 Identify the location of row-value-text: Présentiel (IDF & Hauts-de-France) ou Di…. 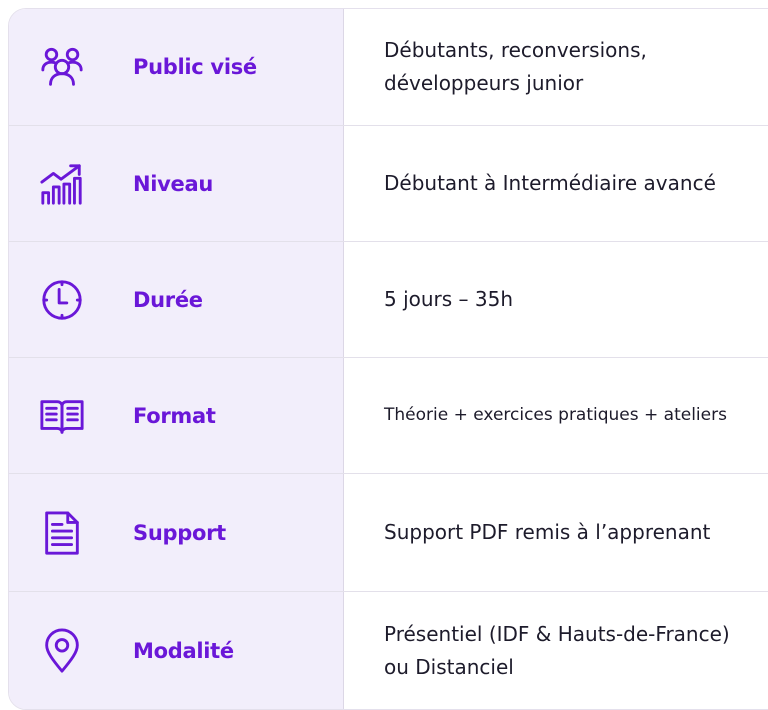
(557, 650).